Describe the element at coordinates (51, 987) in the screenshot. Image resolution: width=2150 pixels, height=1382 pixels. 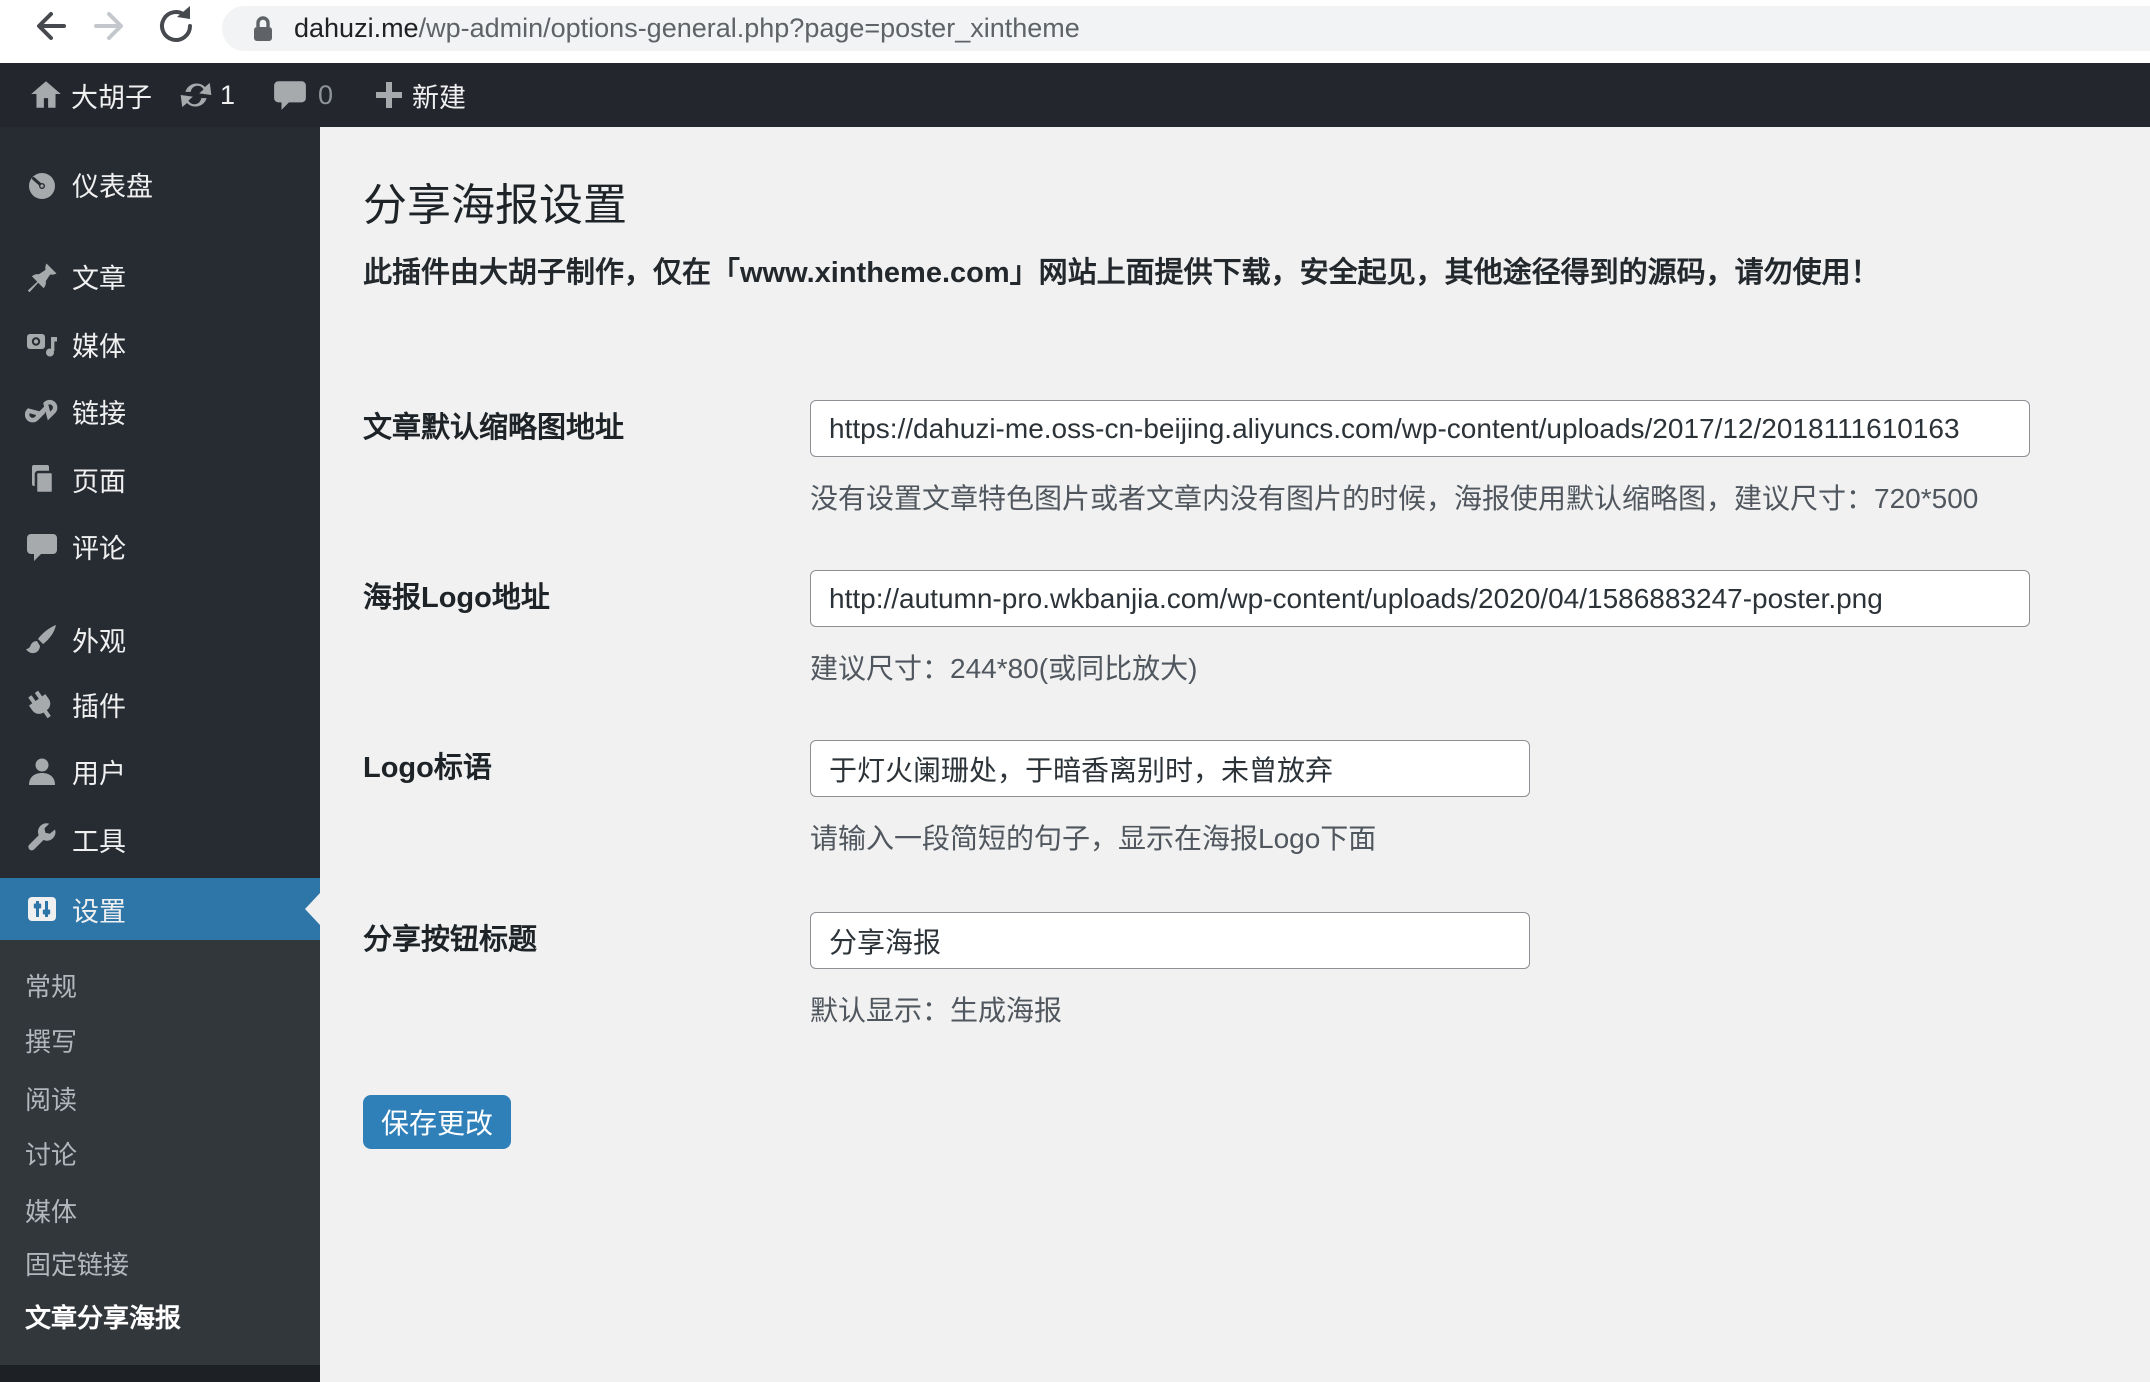
I see `submenu-item-general: 常规` at that location.